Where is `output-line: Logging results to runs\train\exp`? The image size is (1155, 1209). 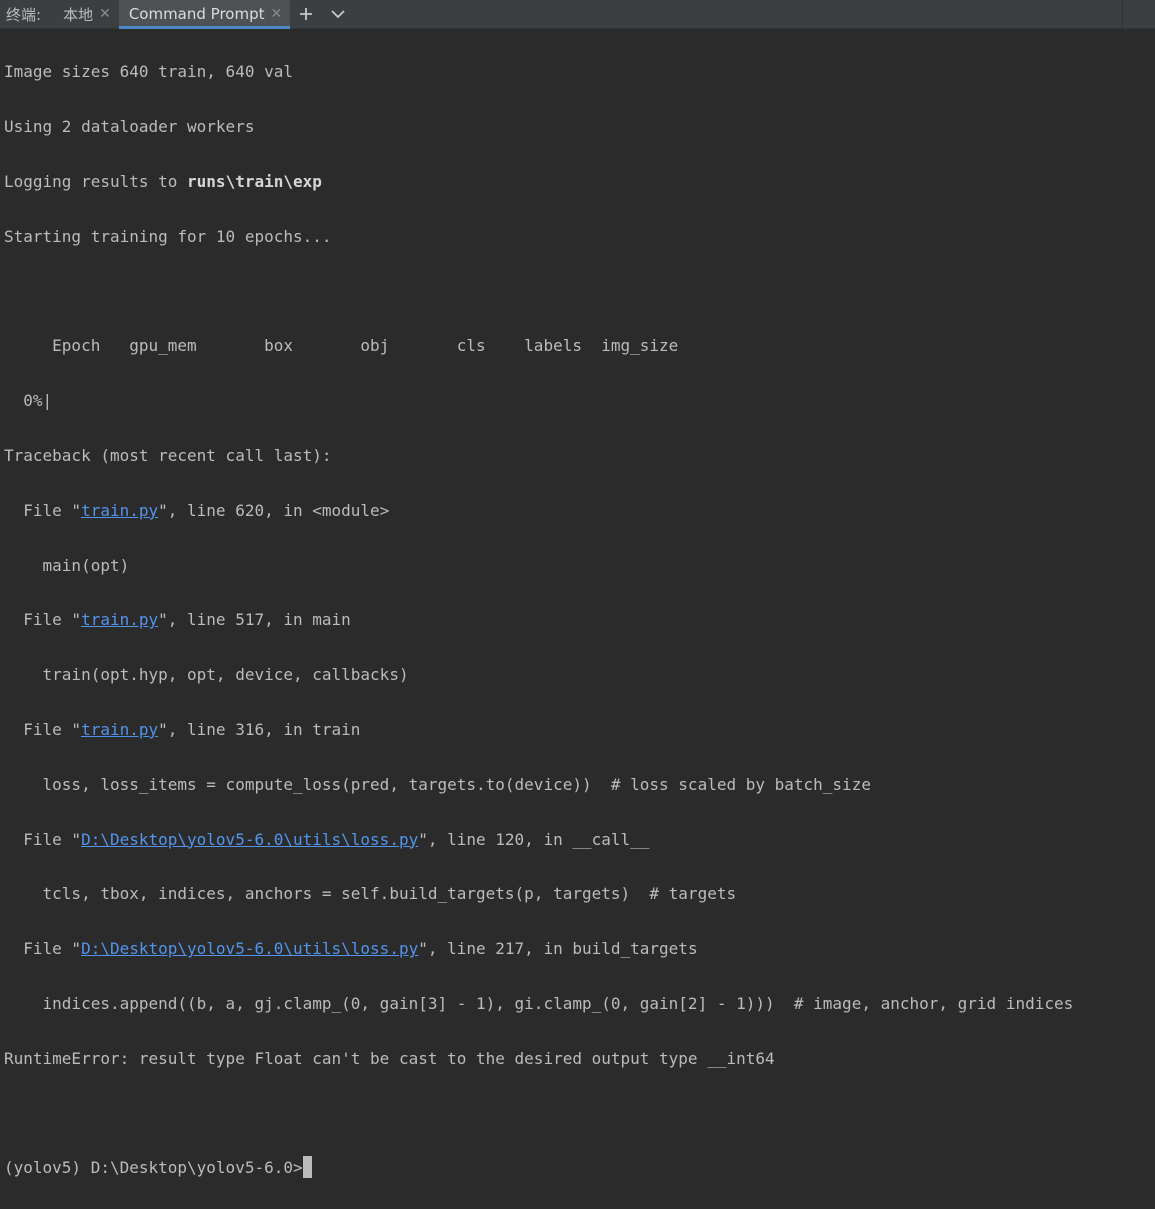
output-line: Logging results to runs\train\exp is located at coordinates (579, 181).